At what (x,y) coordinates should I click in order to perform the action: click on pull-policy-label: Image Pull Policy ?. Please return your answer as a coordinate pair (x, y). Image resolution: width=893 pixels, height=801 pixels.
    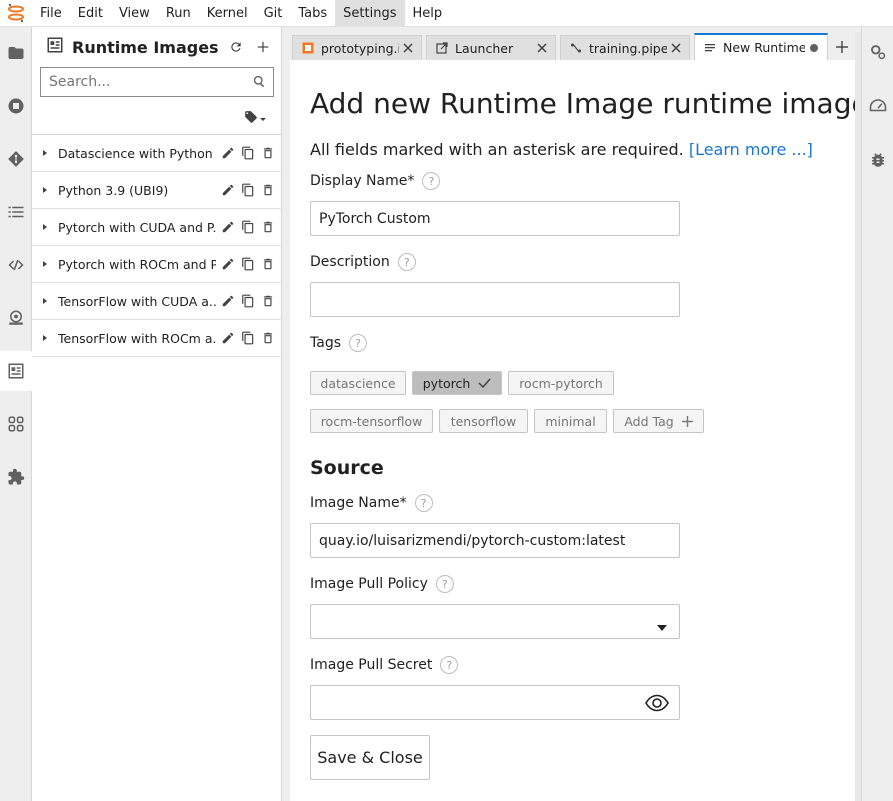
    Looking at the image, I should click on (382, 584).